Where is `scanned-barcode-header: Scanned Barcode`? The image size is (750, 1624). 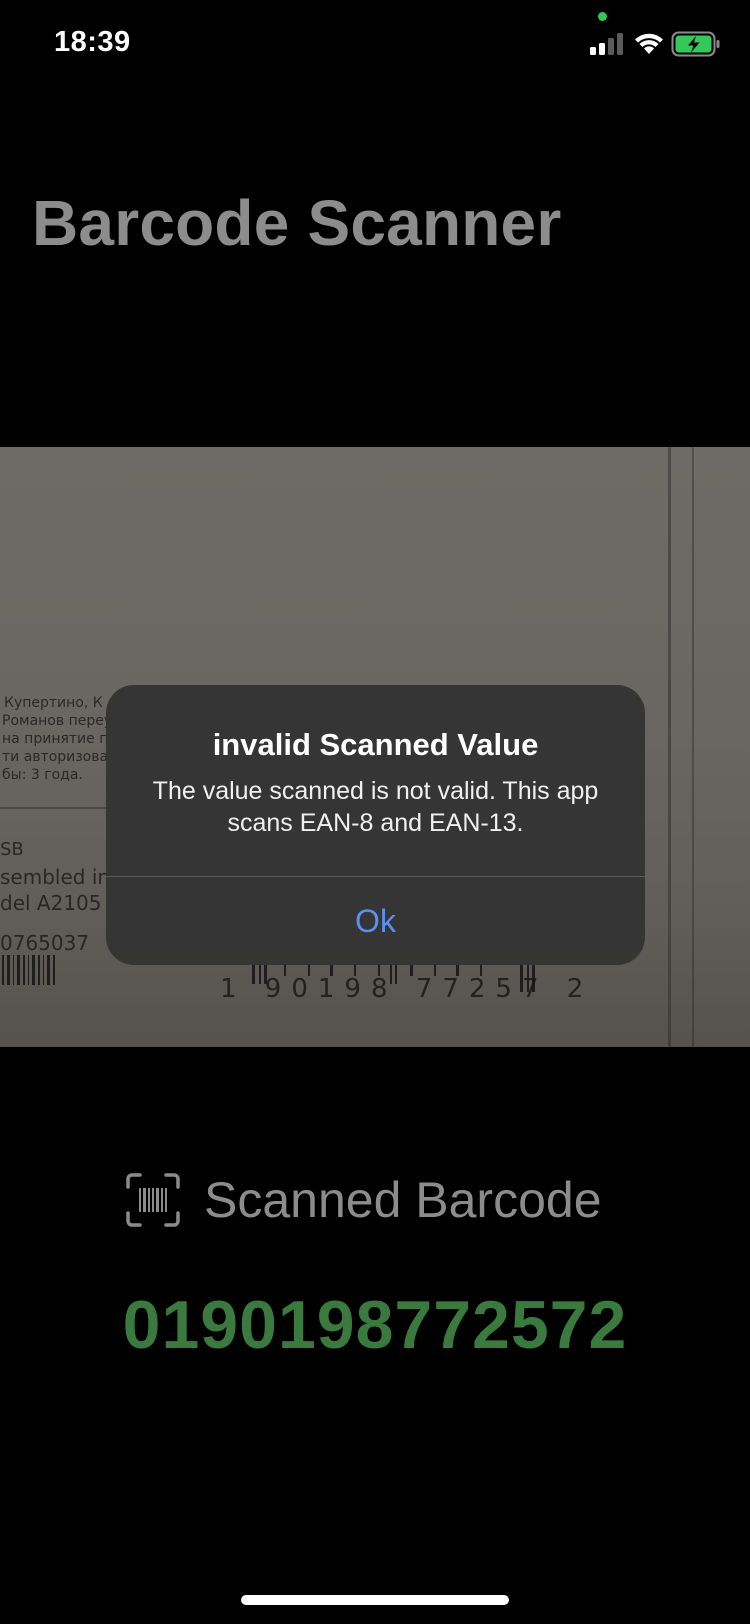
scanned-barcode-header: Scanned Barcode is located at coordinates (364, 1200).